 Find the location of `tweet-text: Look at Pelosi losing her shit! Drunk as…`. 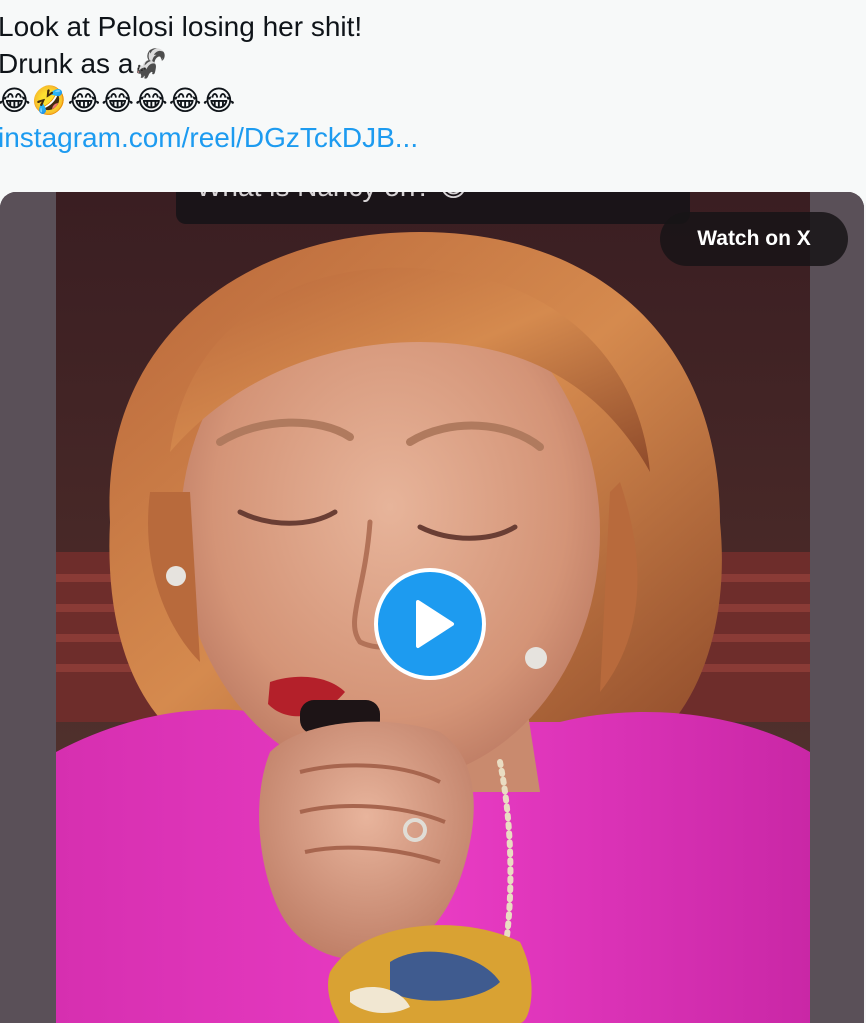

tweet-text: Look at Pelosi losing her shit! Drunk as… is located at coordinates (429, 82).